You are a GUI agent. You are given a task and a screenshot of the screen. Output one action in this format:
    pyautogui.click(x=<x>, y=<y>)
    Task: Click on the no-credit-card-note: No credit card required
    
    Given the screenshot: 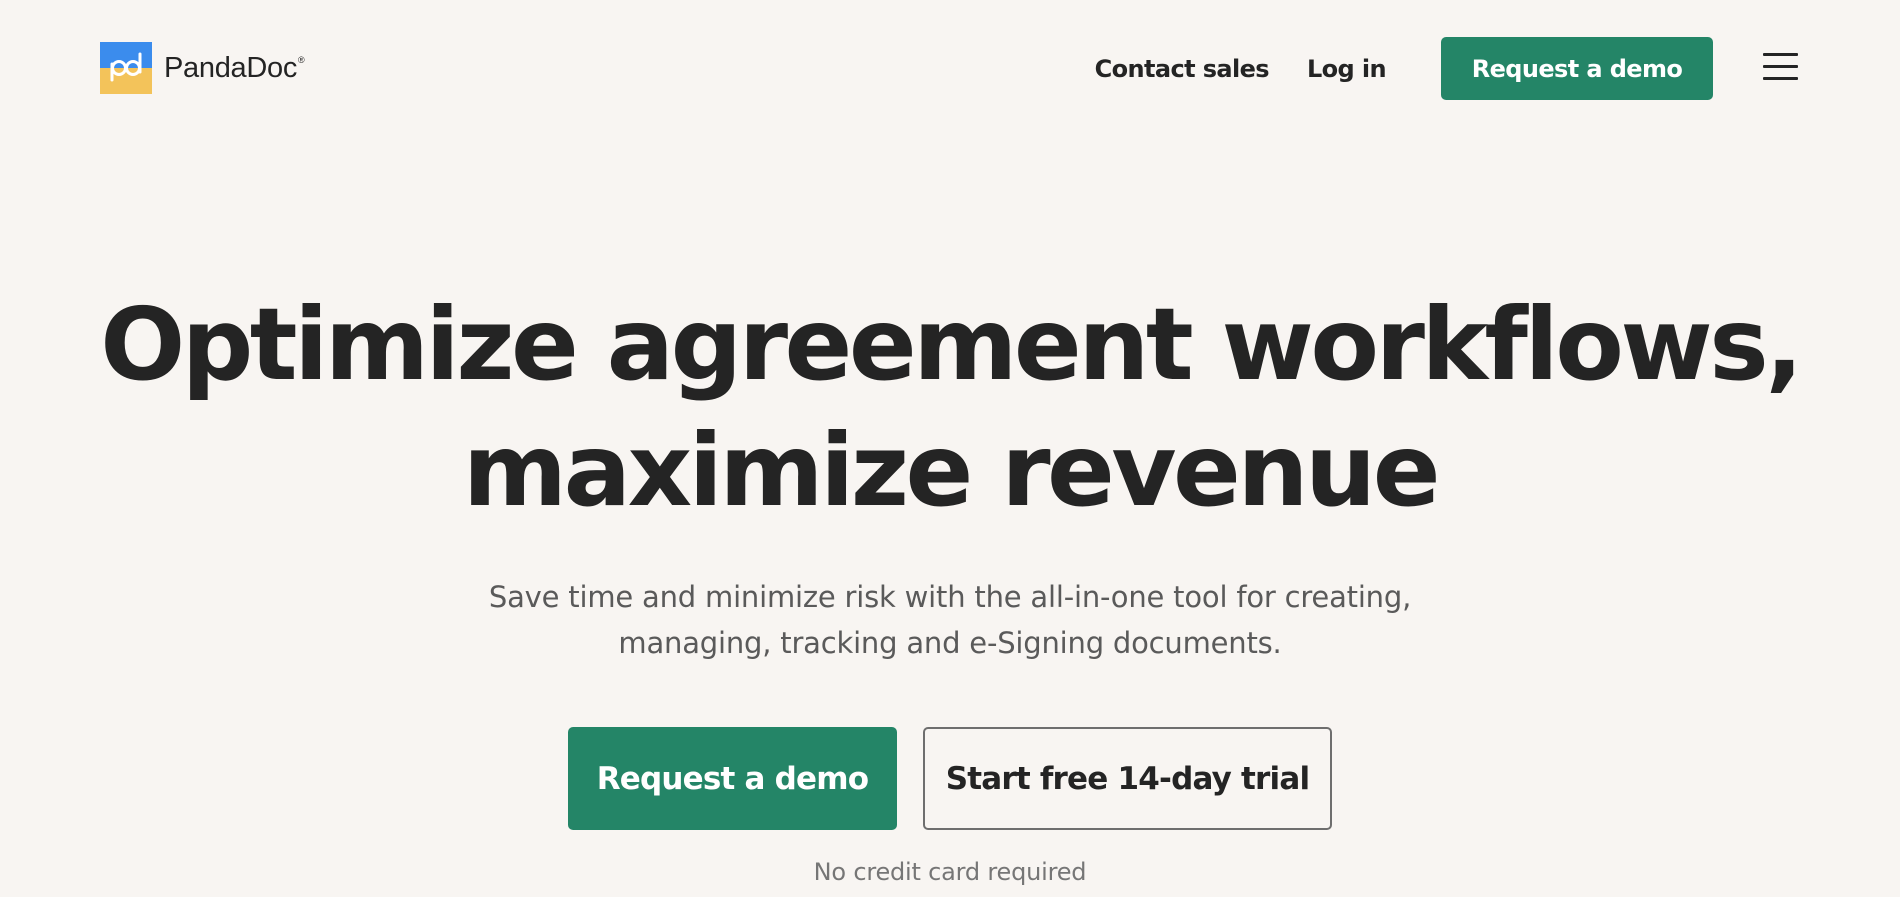 What is the action you would take?
    pyautogui.click(x=950, y=872)
    